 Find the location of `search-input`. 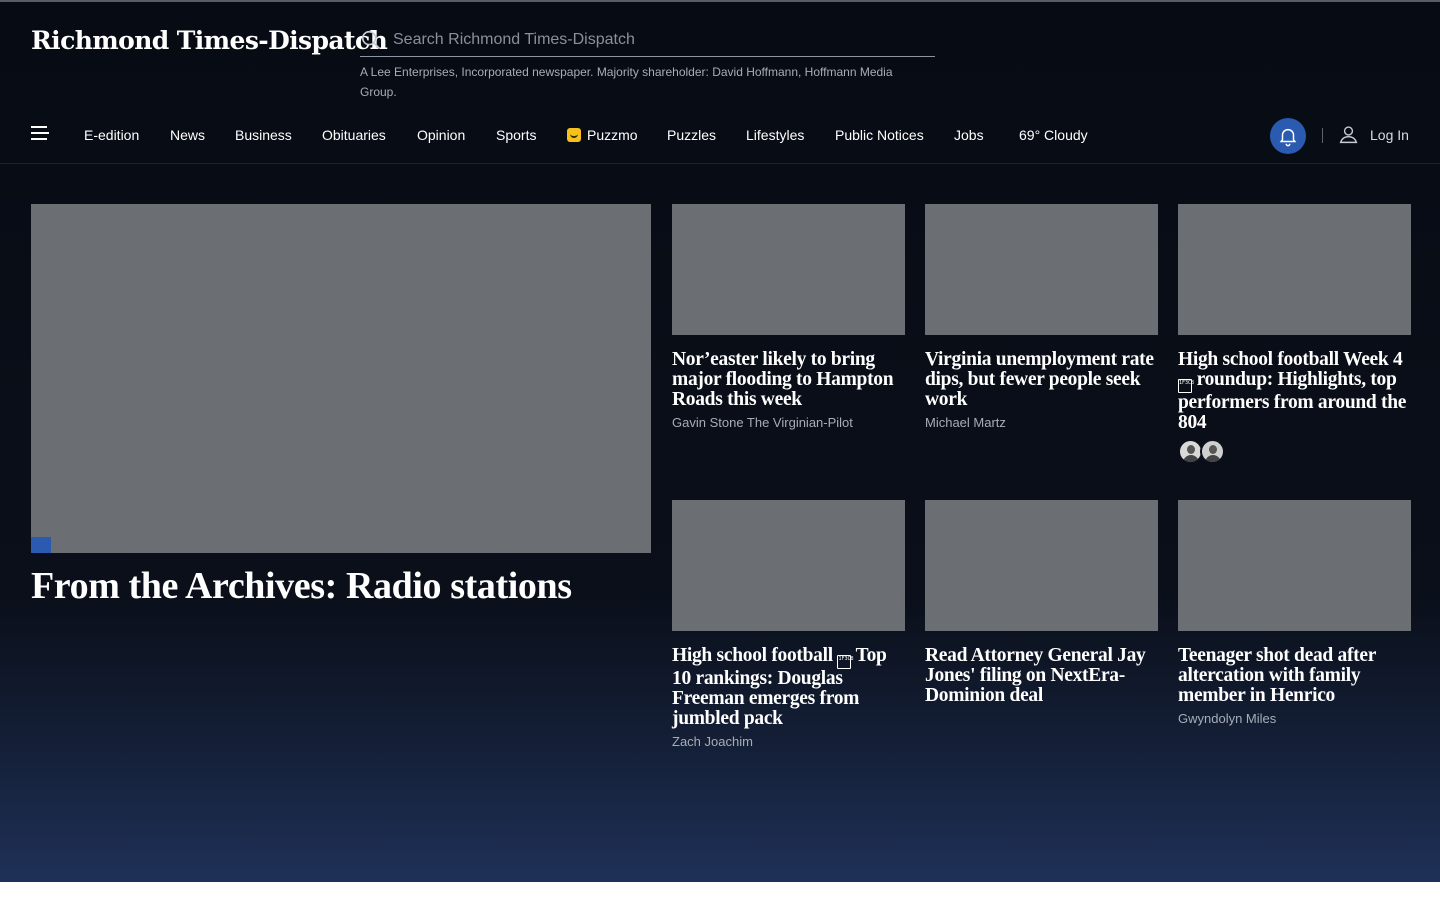

search-input is located at coordinates (653, 40).